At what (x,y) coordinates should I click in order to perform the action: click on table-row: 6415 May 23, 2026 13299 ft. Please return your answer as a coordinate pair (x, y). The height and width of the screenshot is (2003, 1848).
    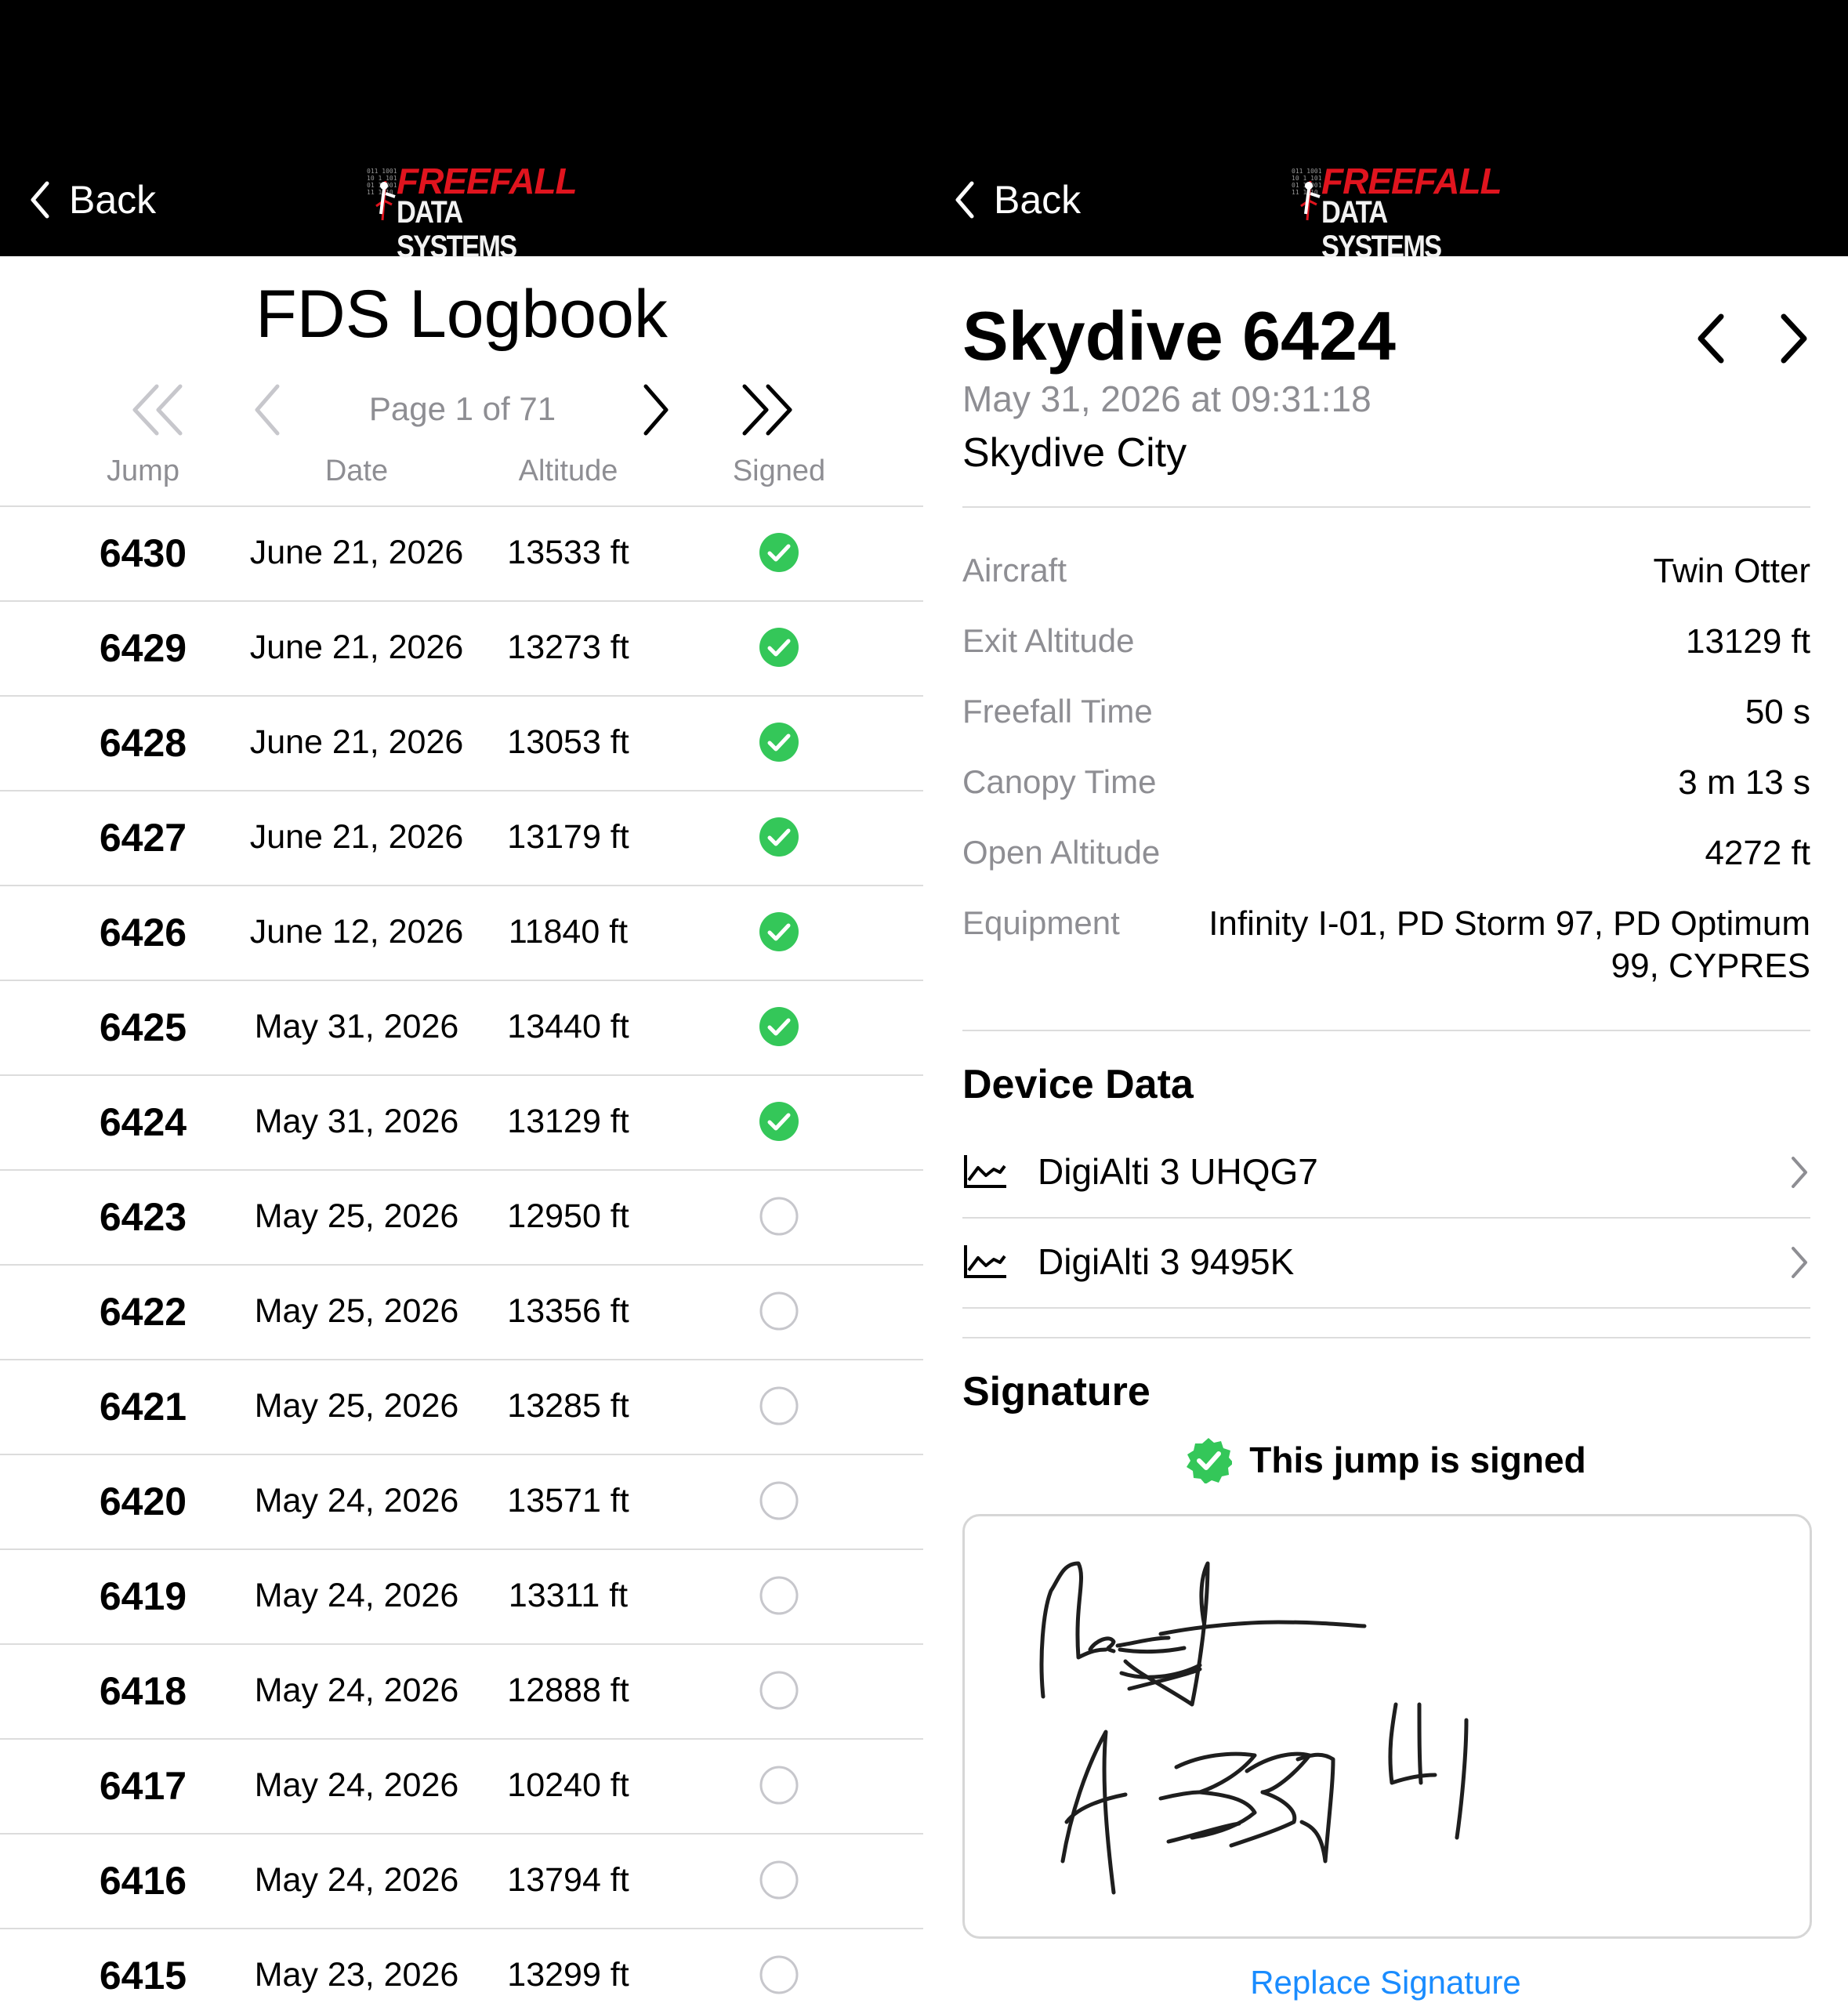
    Looking at the image, I should click on (462, 1966).